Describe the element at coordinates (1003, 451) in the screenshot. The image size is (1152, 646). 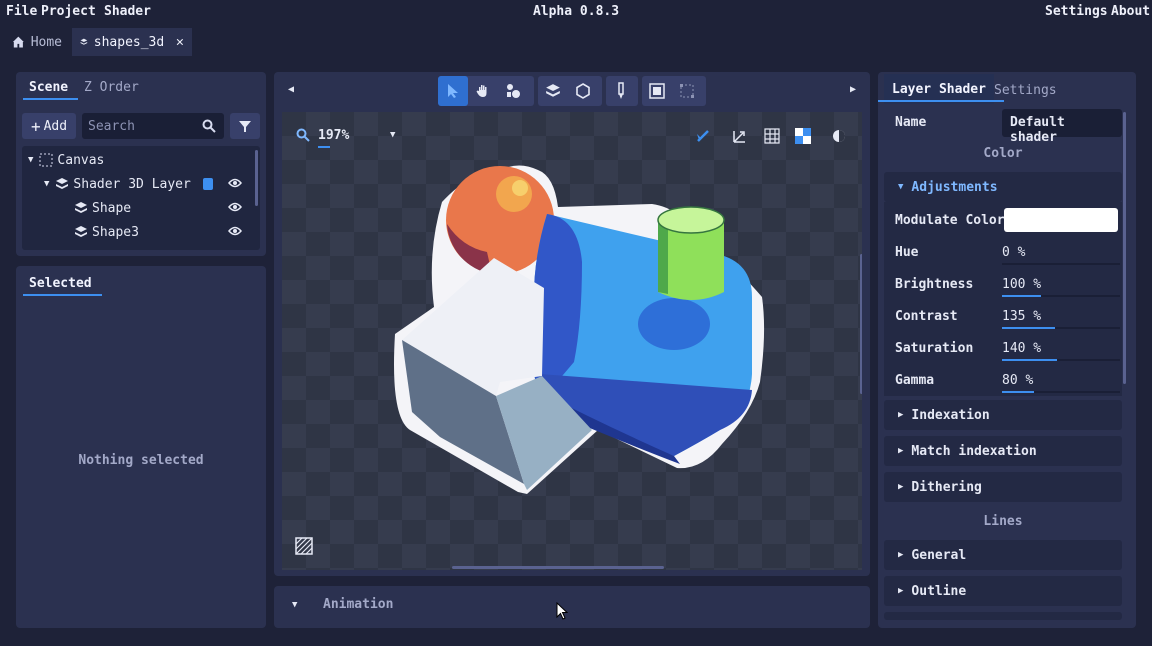
I see `match-indexation-header: ▶ Match indexation` at that location.